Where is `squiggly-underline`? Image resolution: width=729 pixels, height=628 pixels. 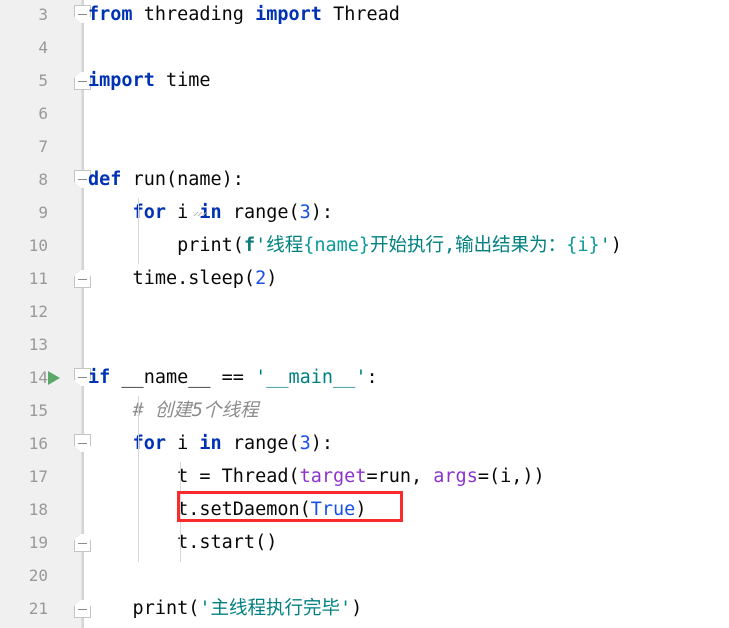
squiggly-underline is located at coordinates (199, 214).